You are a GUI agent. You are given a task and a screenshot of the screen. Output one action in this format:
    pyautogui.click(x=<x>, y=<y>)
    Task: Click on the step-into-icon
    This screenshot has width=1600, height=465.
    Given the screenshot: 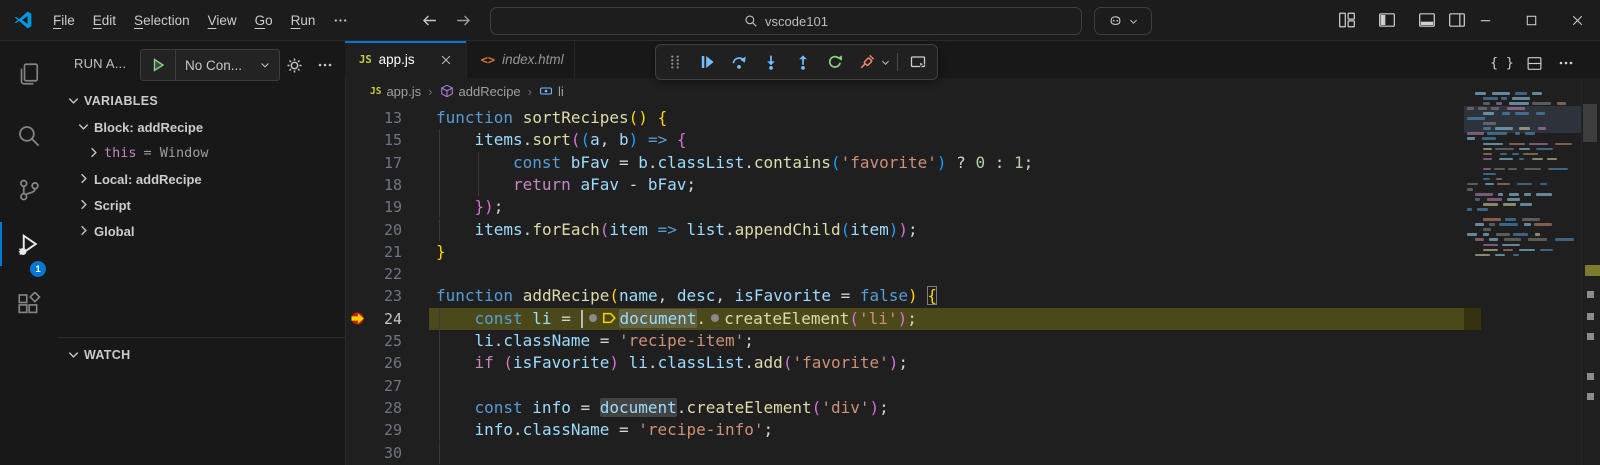 What is the action you would take?
    pyautogui.click(x=771, y=62)
    